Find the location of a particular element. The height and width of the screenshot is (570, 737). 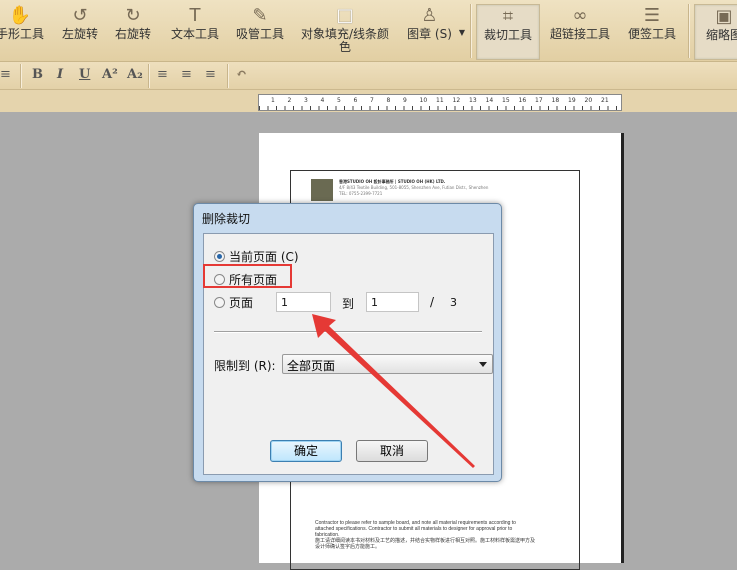

arrow-shape is located at coordinates (393, 391).